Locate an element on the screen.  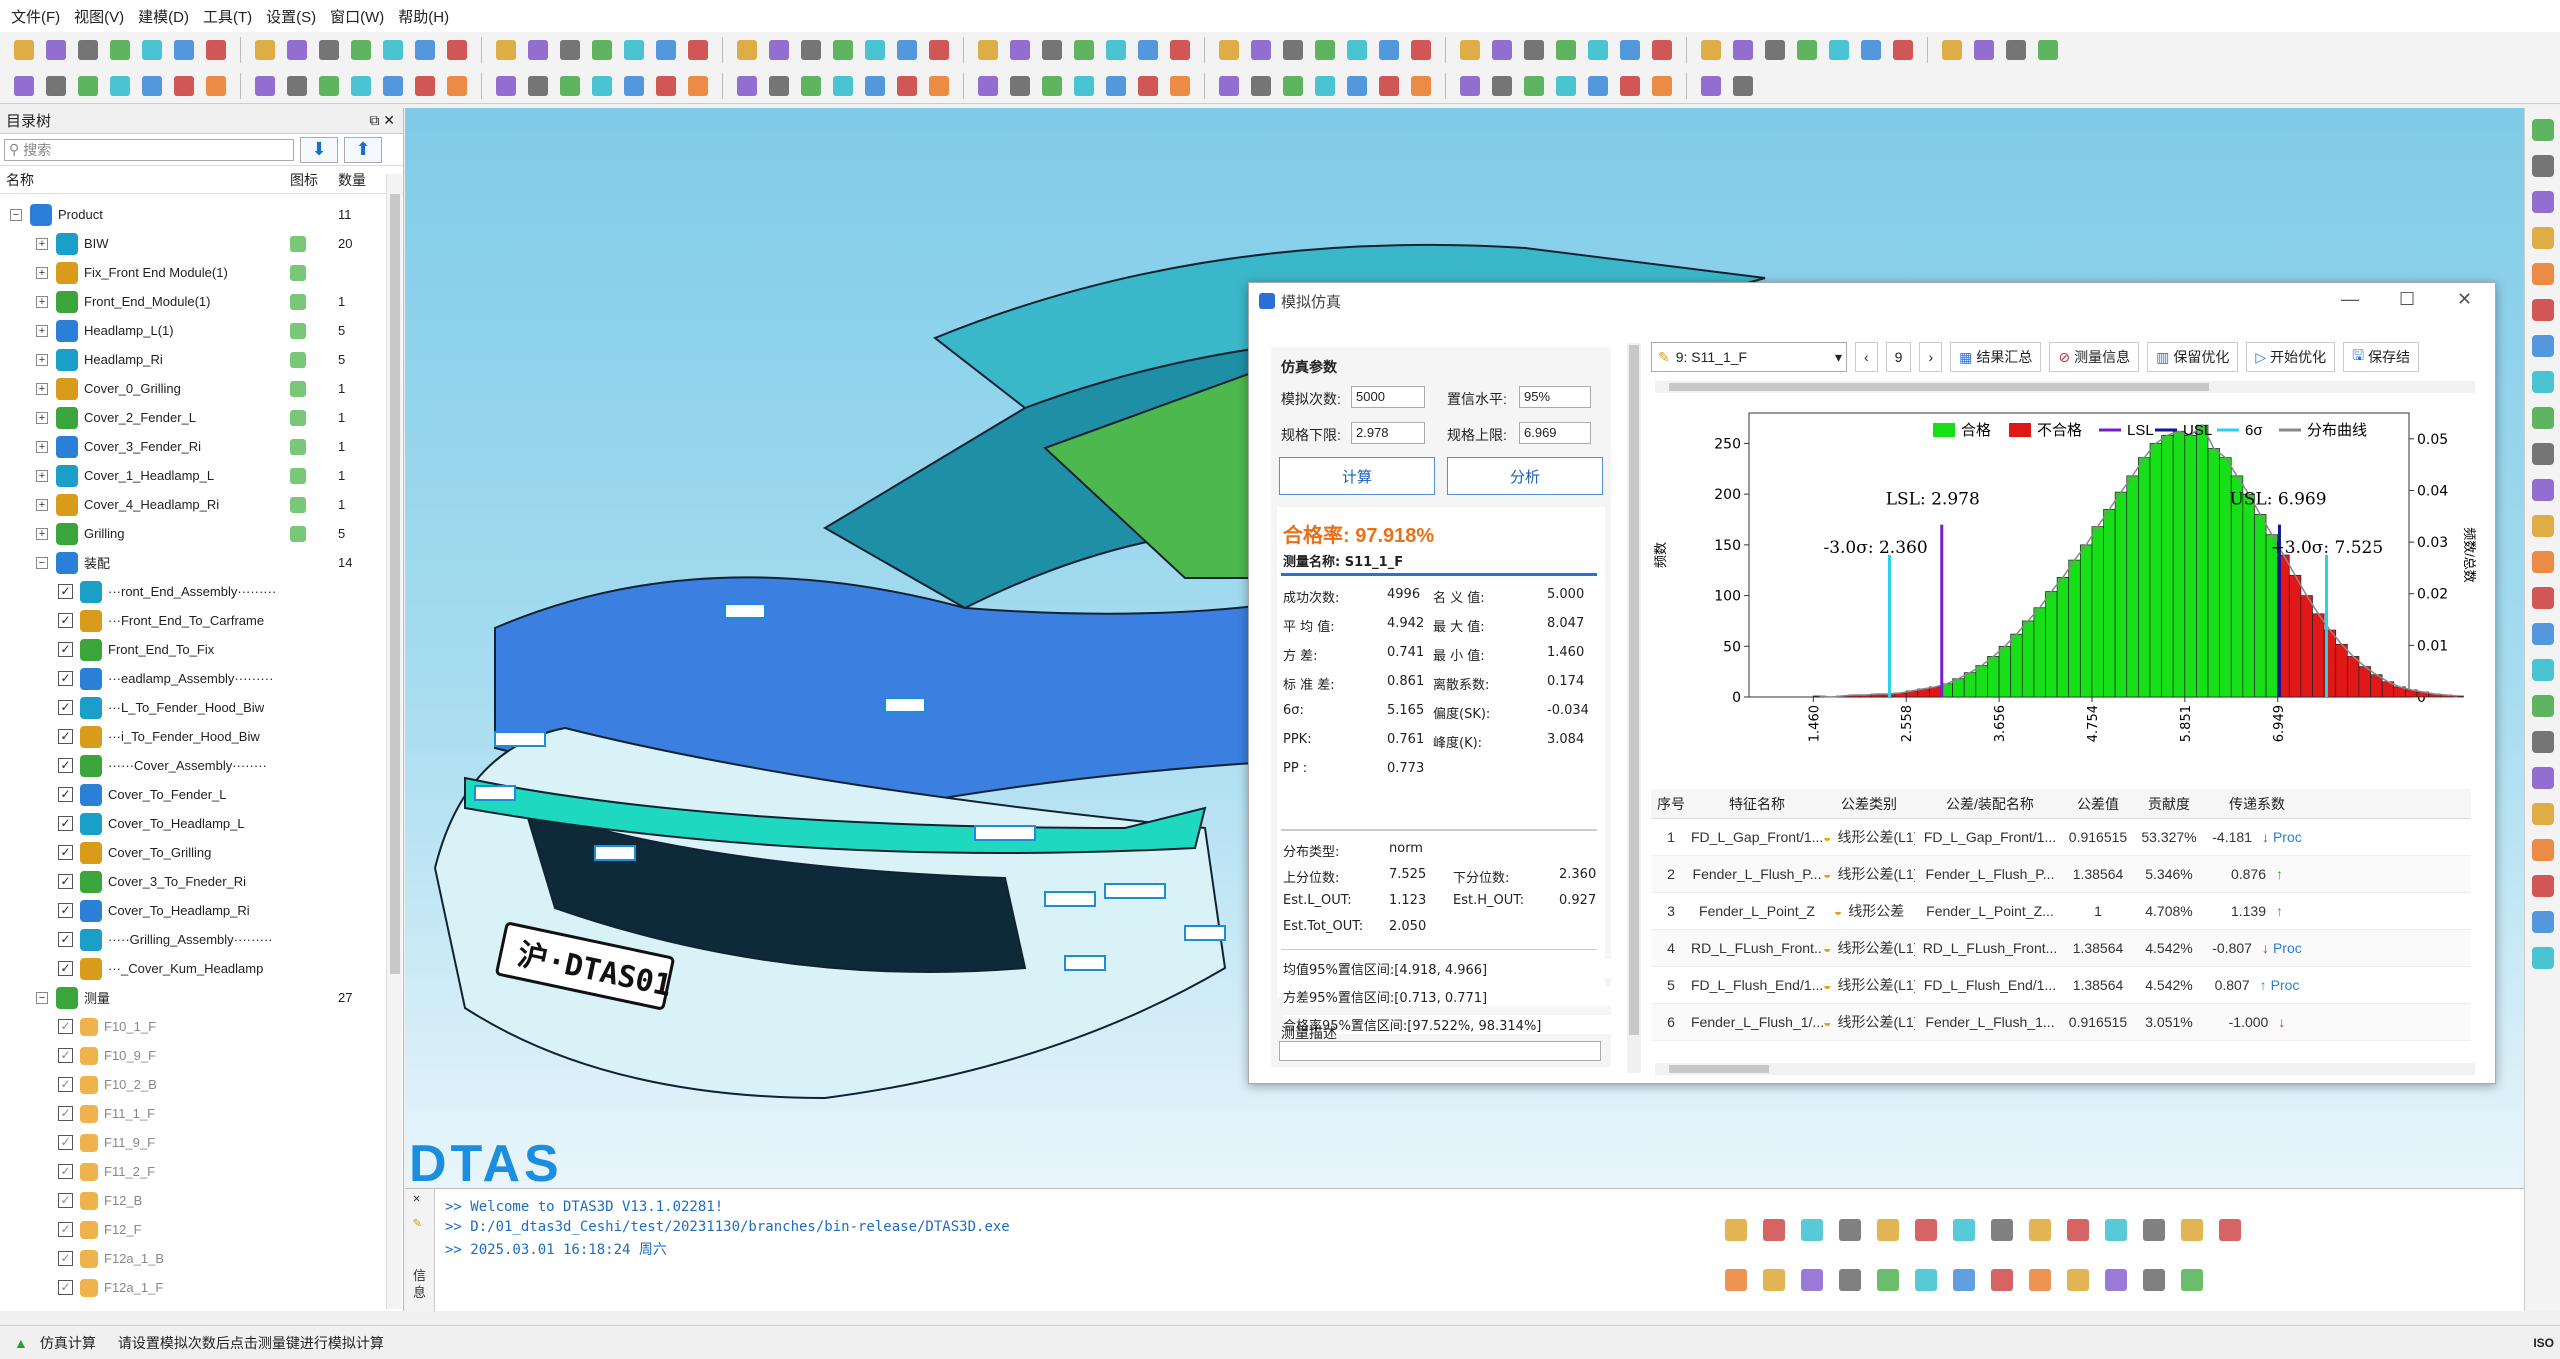
menu-item-6: 帮助(H) is located at coordinates (423, 16).